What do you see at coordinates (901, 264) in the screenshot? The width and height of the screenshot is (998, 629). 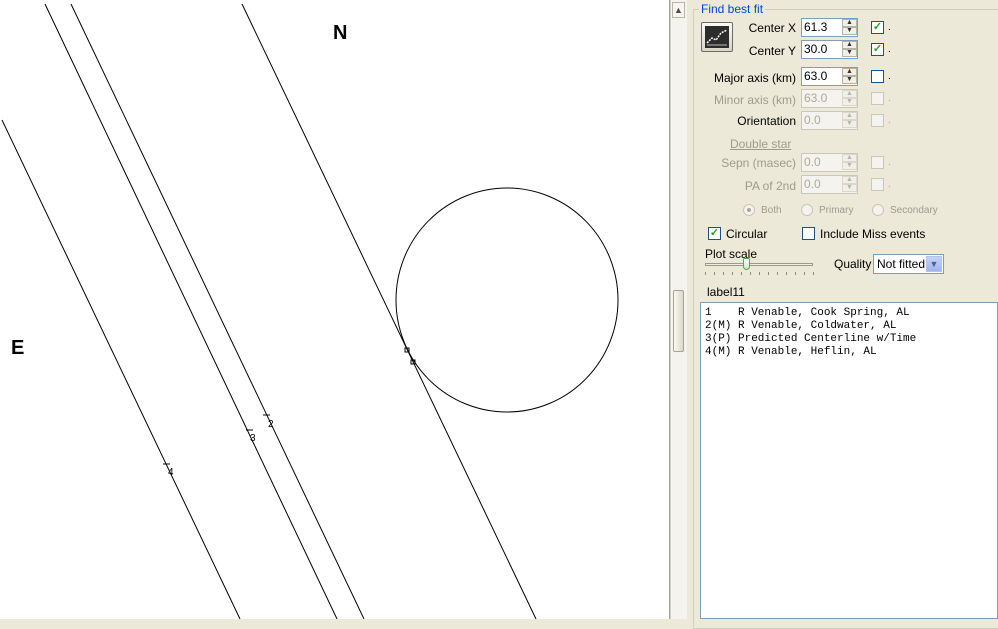 I see `quality-value: Not fitted` at bounding box center [901, 264].